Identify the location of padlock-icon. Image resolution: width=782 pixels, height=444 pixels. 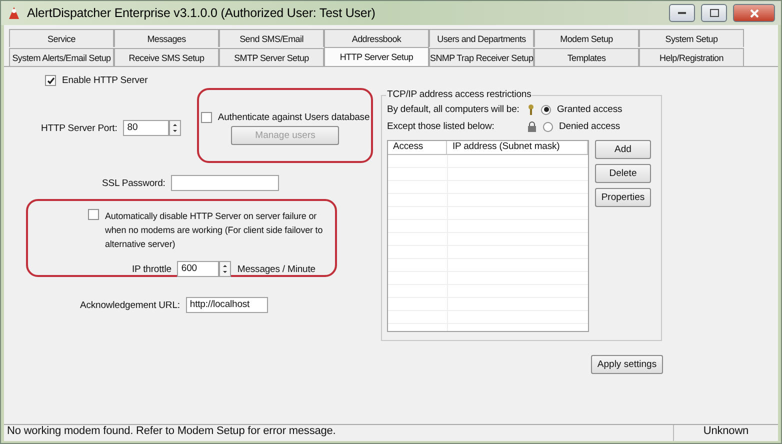
(532, 126).